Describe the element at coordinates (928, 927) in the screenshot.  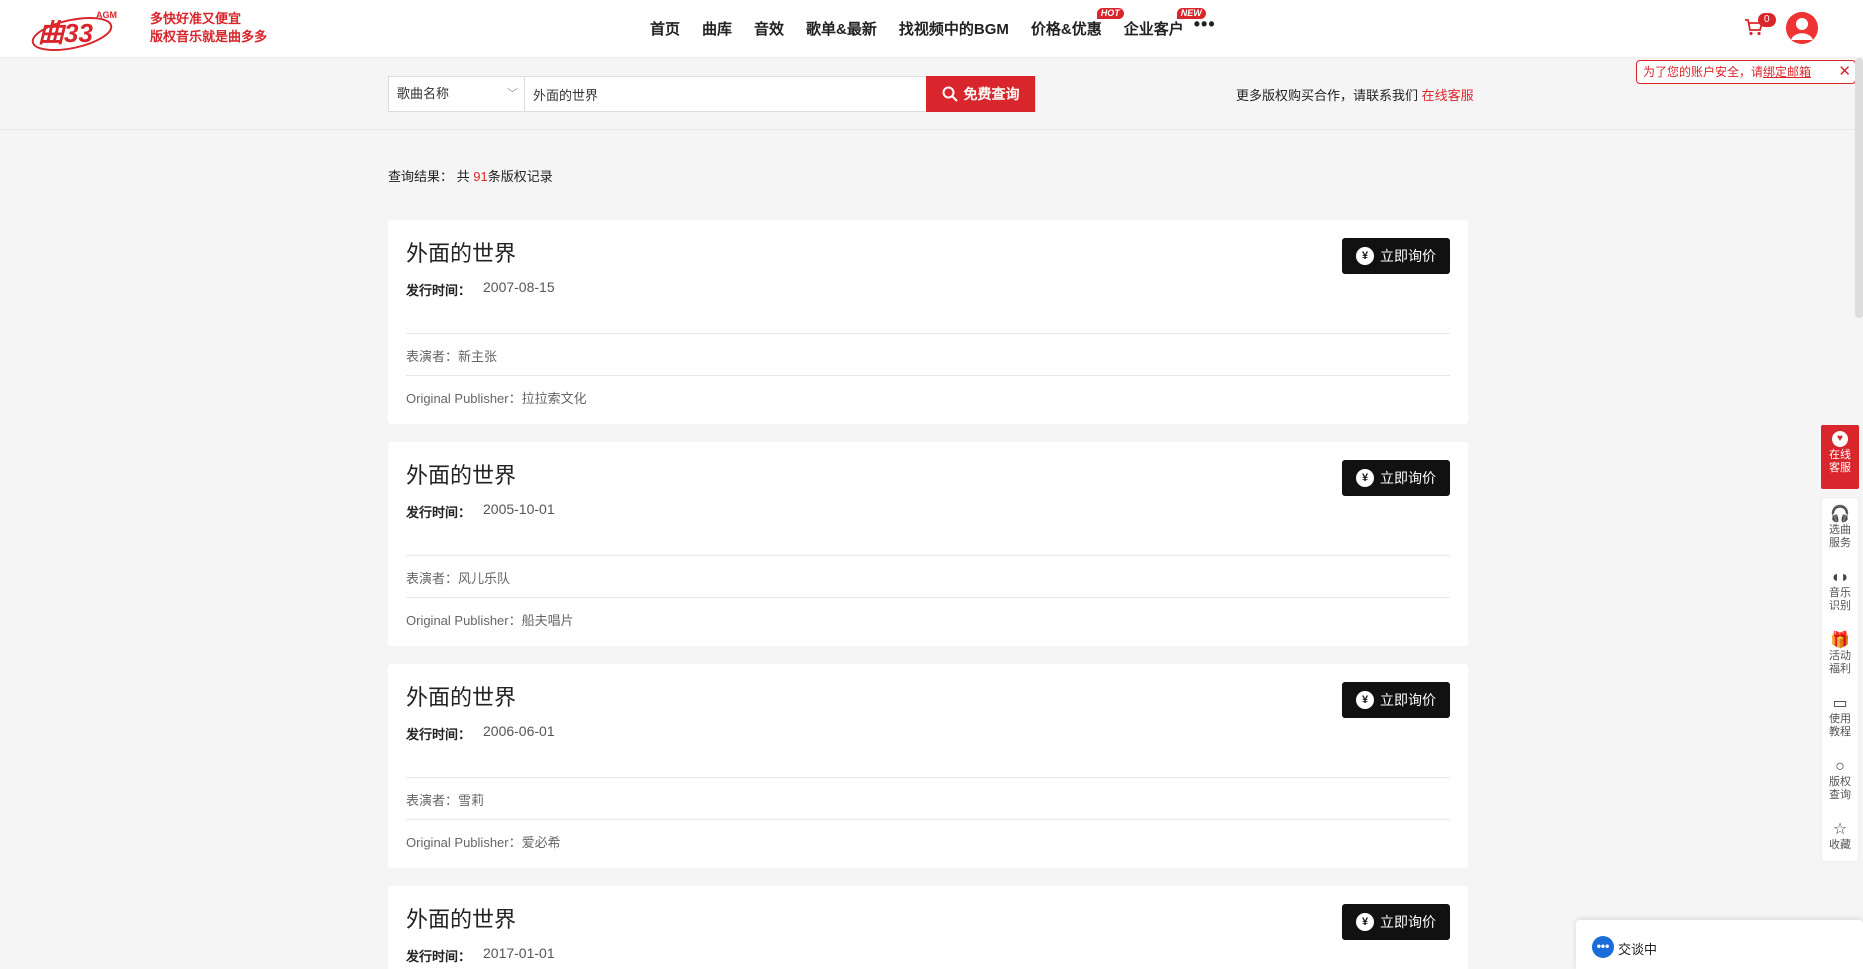
I see `result-card: 外面的世界 发行时间： 2017-01-01 ¥ 立即询价` at that location.